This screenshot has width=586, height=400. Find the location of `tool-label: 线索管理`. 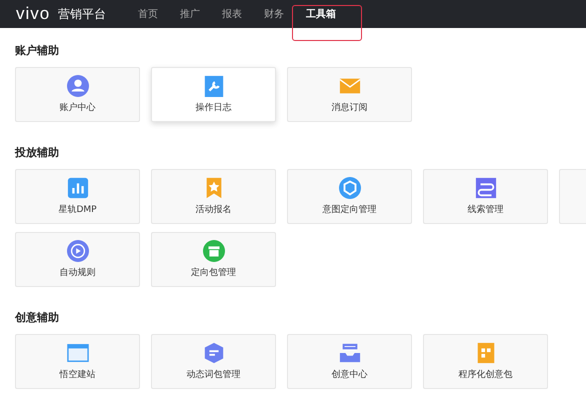

tool-label: 线索管理 is located at coordinates (486, 210).